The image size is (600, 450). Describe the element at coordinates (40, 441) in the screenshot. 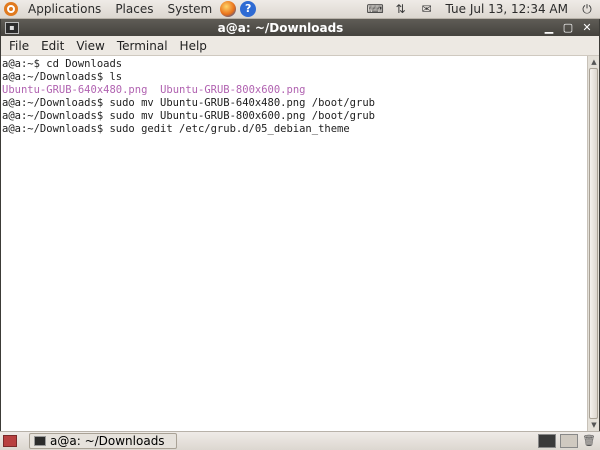

I see `terminal-task-icon` at that location.